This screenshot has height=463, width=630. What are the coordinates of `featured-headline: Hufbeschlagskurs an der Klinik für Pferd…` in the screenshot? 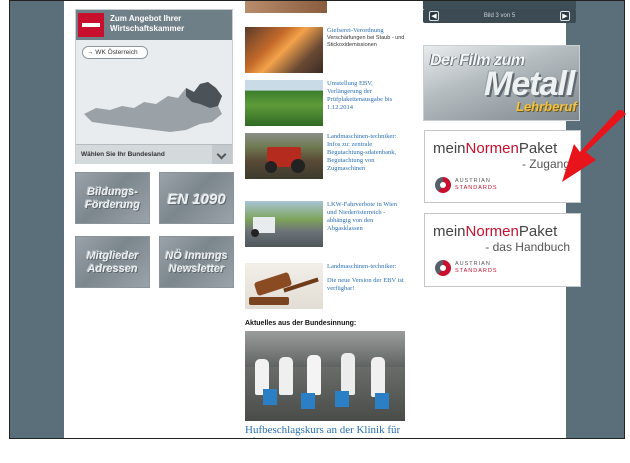 It's located at (327, 431).